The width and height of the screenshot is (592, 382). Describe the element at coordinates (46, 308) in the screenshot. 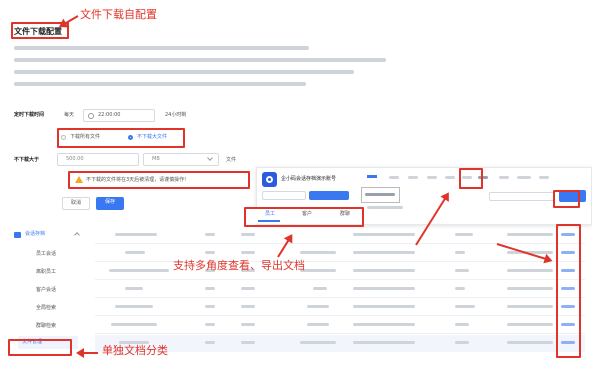

I see `sidebar-item-global-search: 全局检索` at that location.